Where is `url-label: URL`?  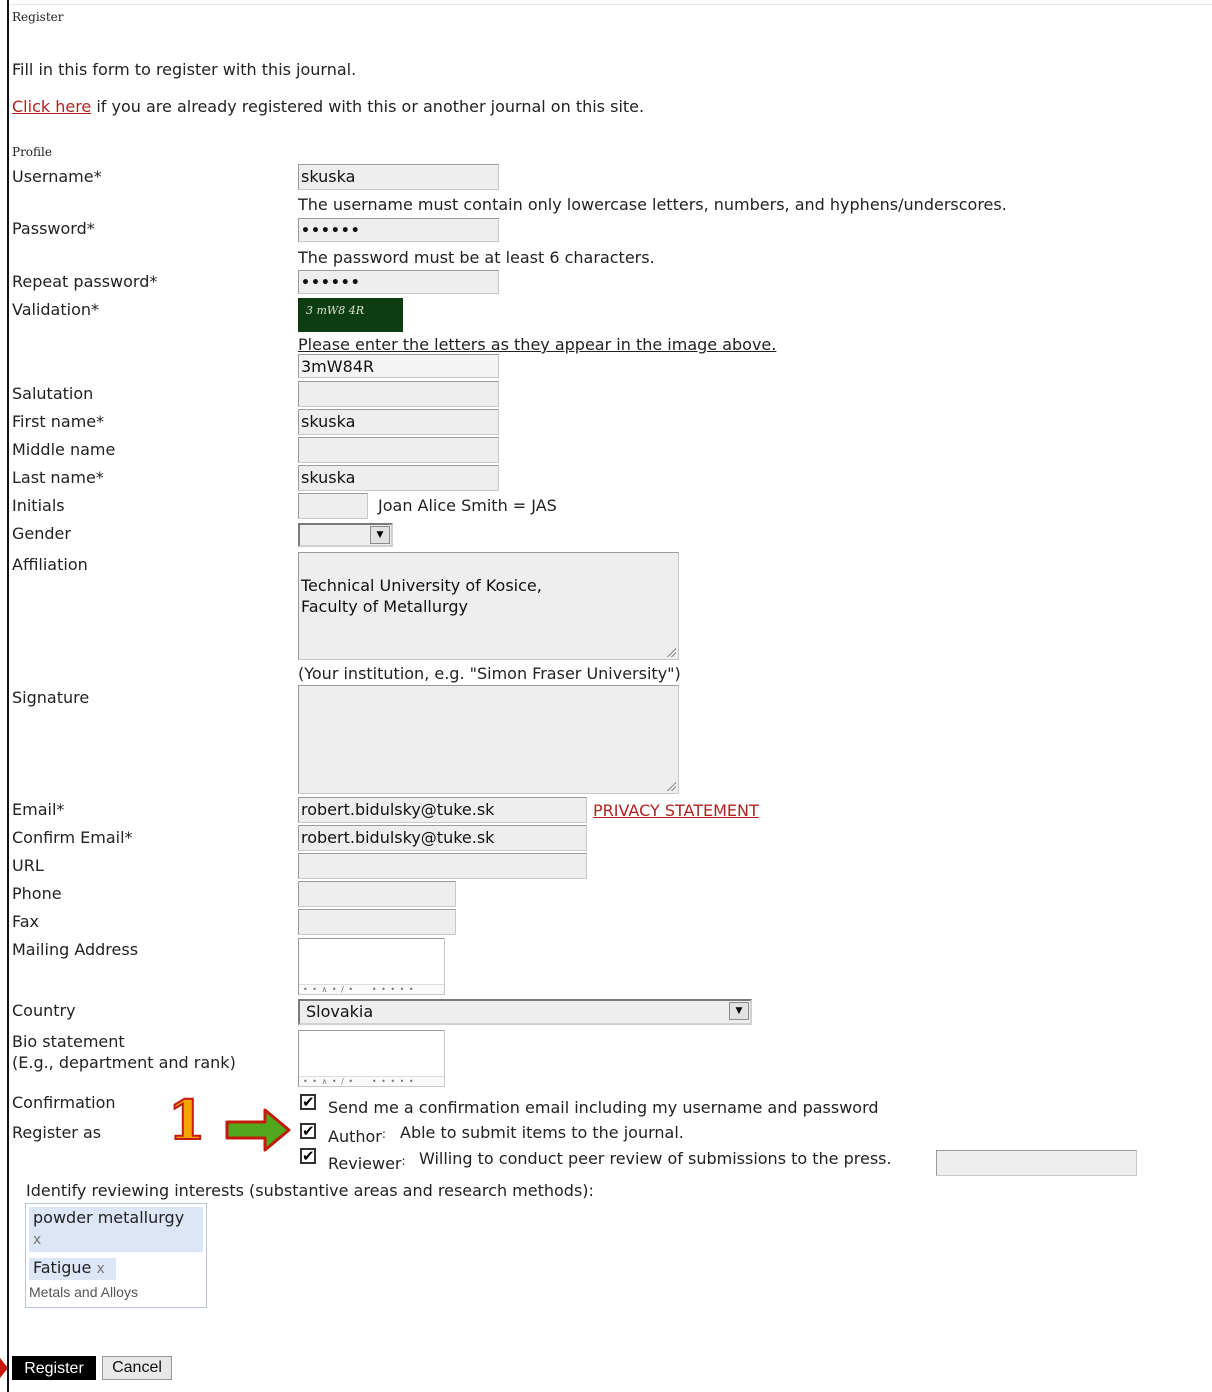 url-label: URL is located at coordinates (28, 865).